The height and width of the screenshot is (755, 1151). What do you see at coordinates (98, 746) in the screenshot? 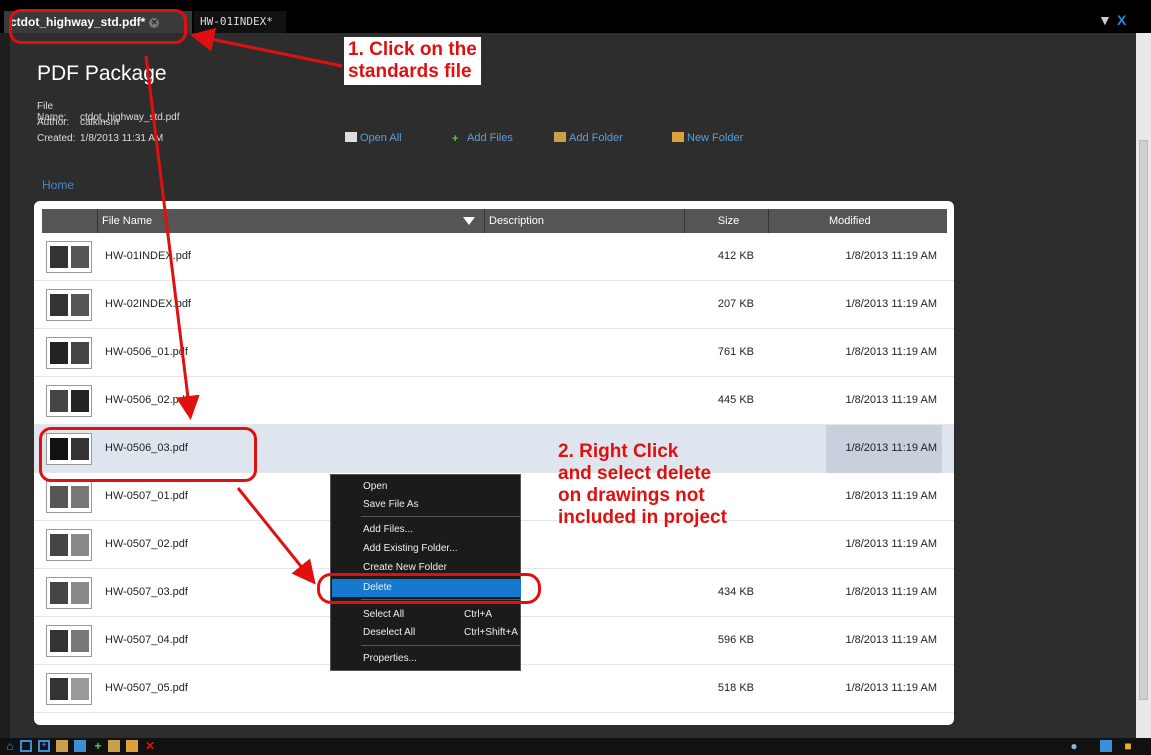
I see `add-icon: +` at bounding box center [98, 746].